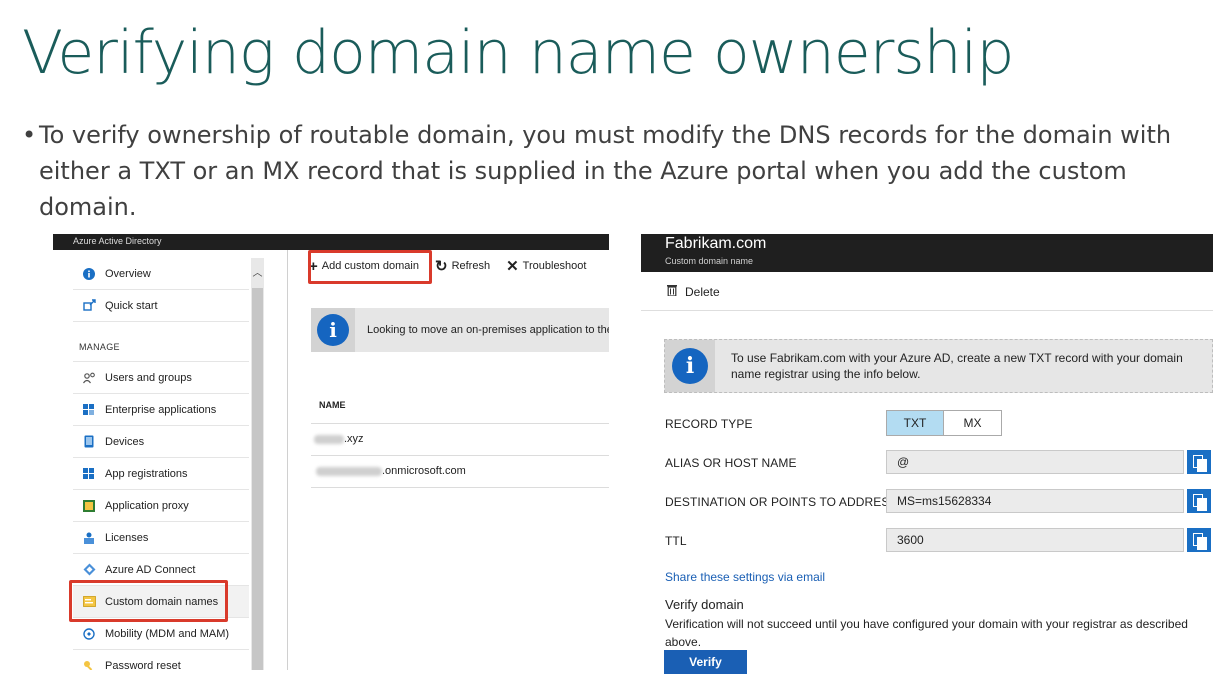  What do you see at coordinates (257, 271) in the screenshot?
I see `chevron-up-icon: ︿` at bounding box center [257, 271].